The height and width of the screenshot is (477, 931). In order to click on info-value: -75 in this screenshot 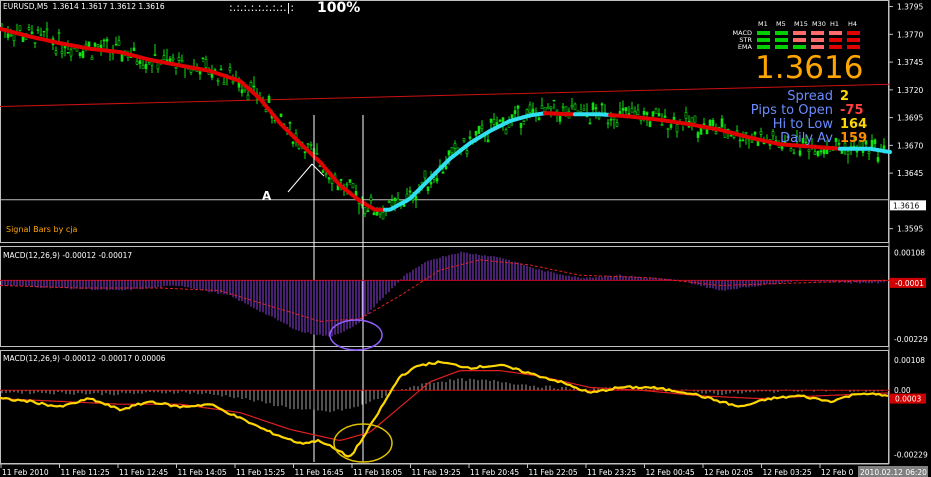, I will do `click(852, 110)`.